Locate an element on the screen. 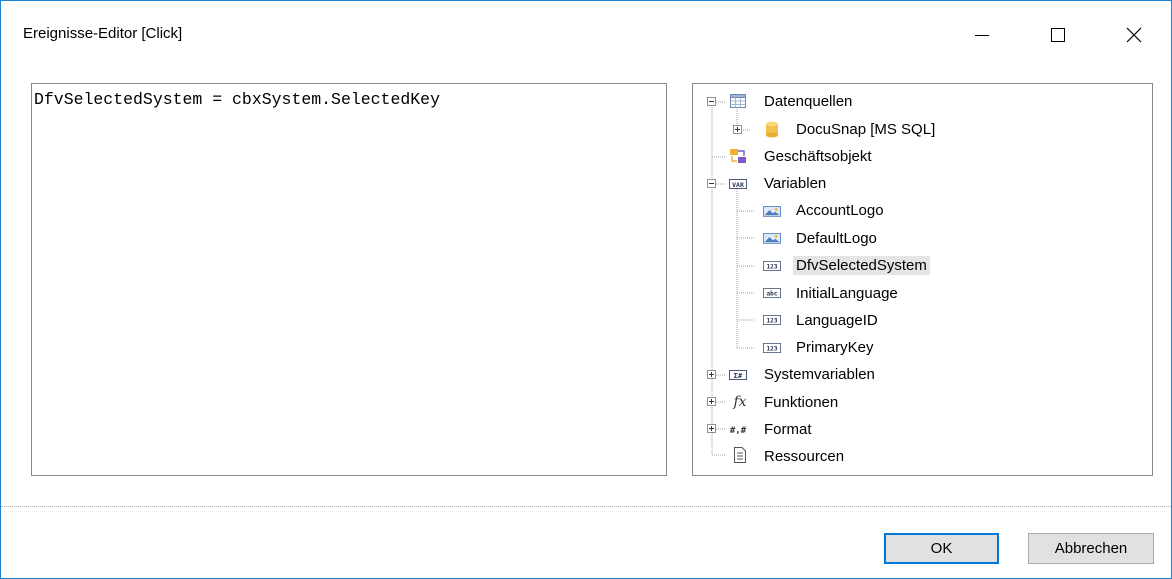 The width and height of the screenshot is (1172, 579). svg-text: Σ# is located at coordinates (738, 376).